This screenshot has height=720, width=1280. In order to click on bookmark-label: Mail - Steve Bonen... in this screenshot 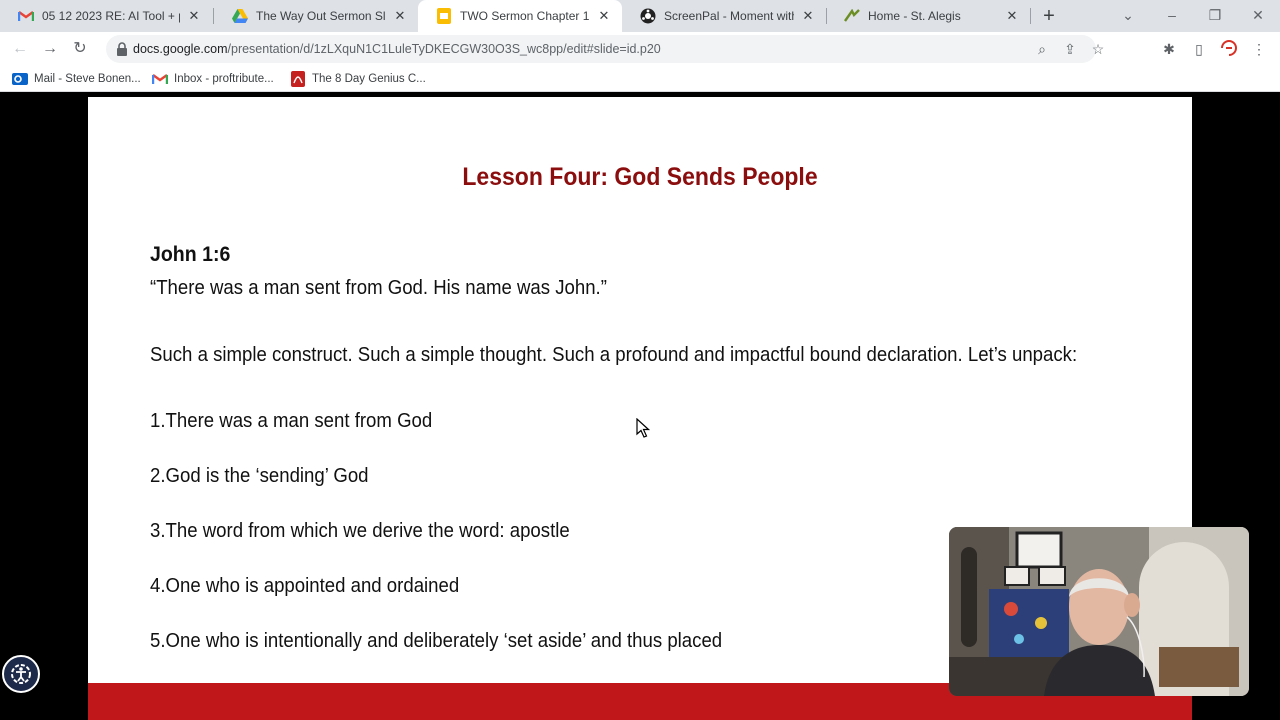, I will do `click(87, 79)`.